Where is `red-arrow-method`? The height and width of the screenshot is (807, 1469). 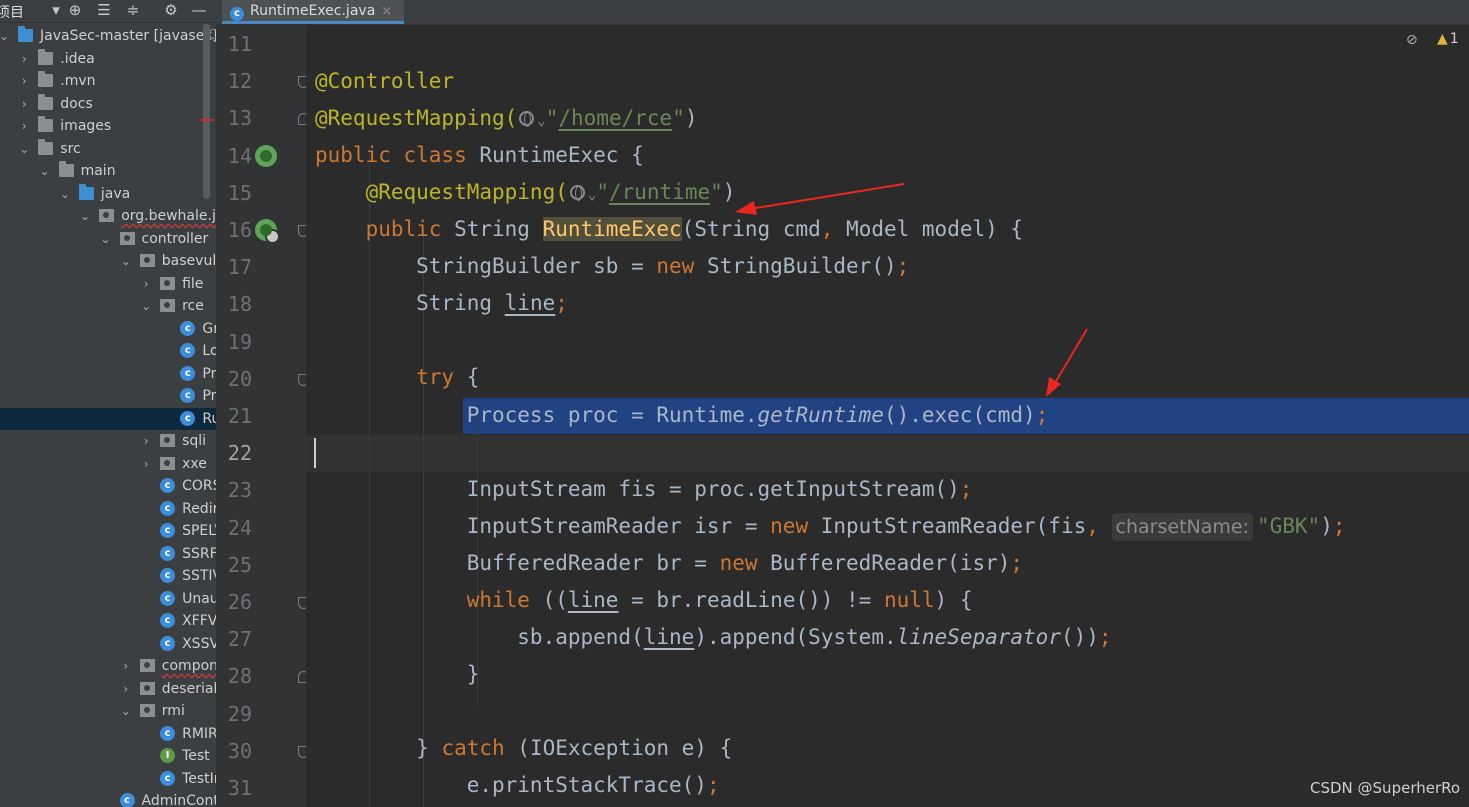 red-arrow-method is located at coordinates (820, 199).